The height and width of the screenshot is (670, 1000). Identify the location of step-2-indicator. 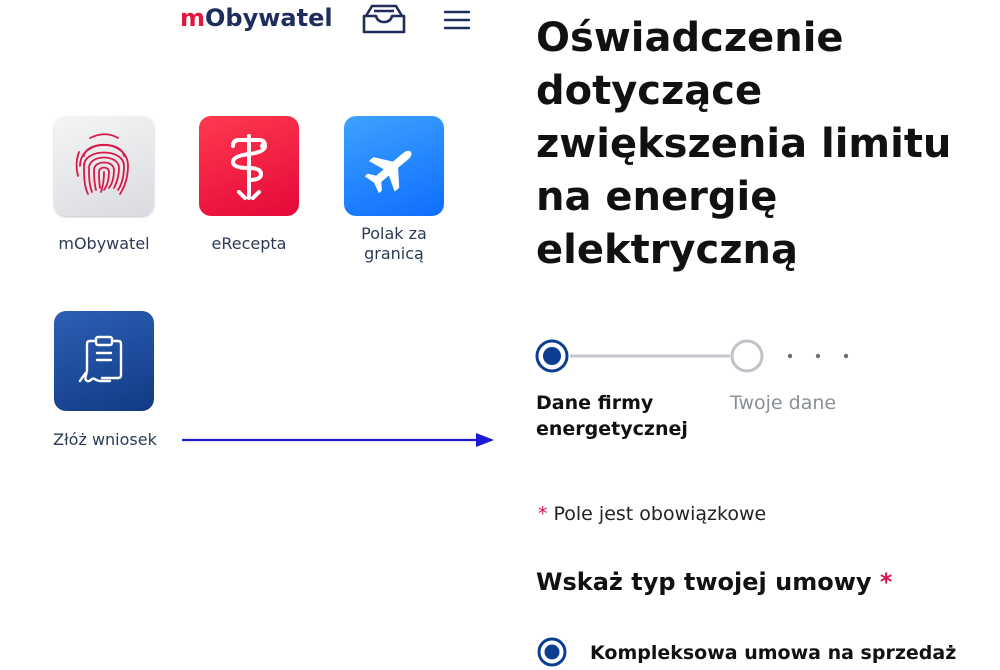
(747, 356).